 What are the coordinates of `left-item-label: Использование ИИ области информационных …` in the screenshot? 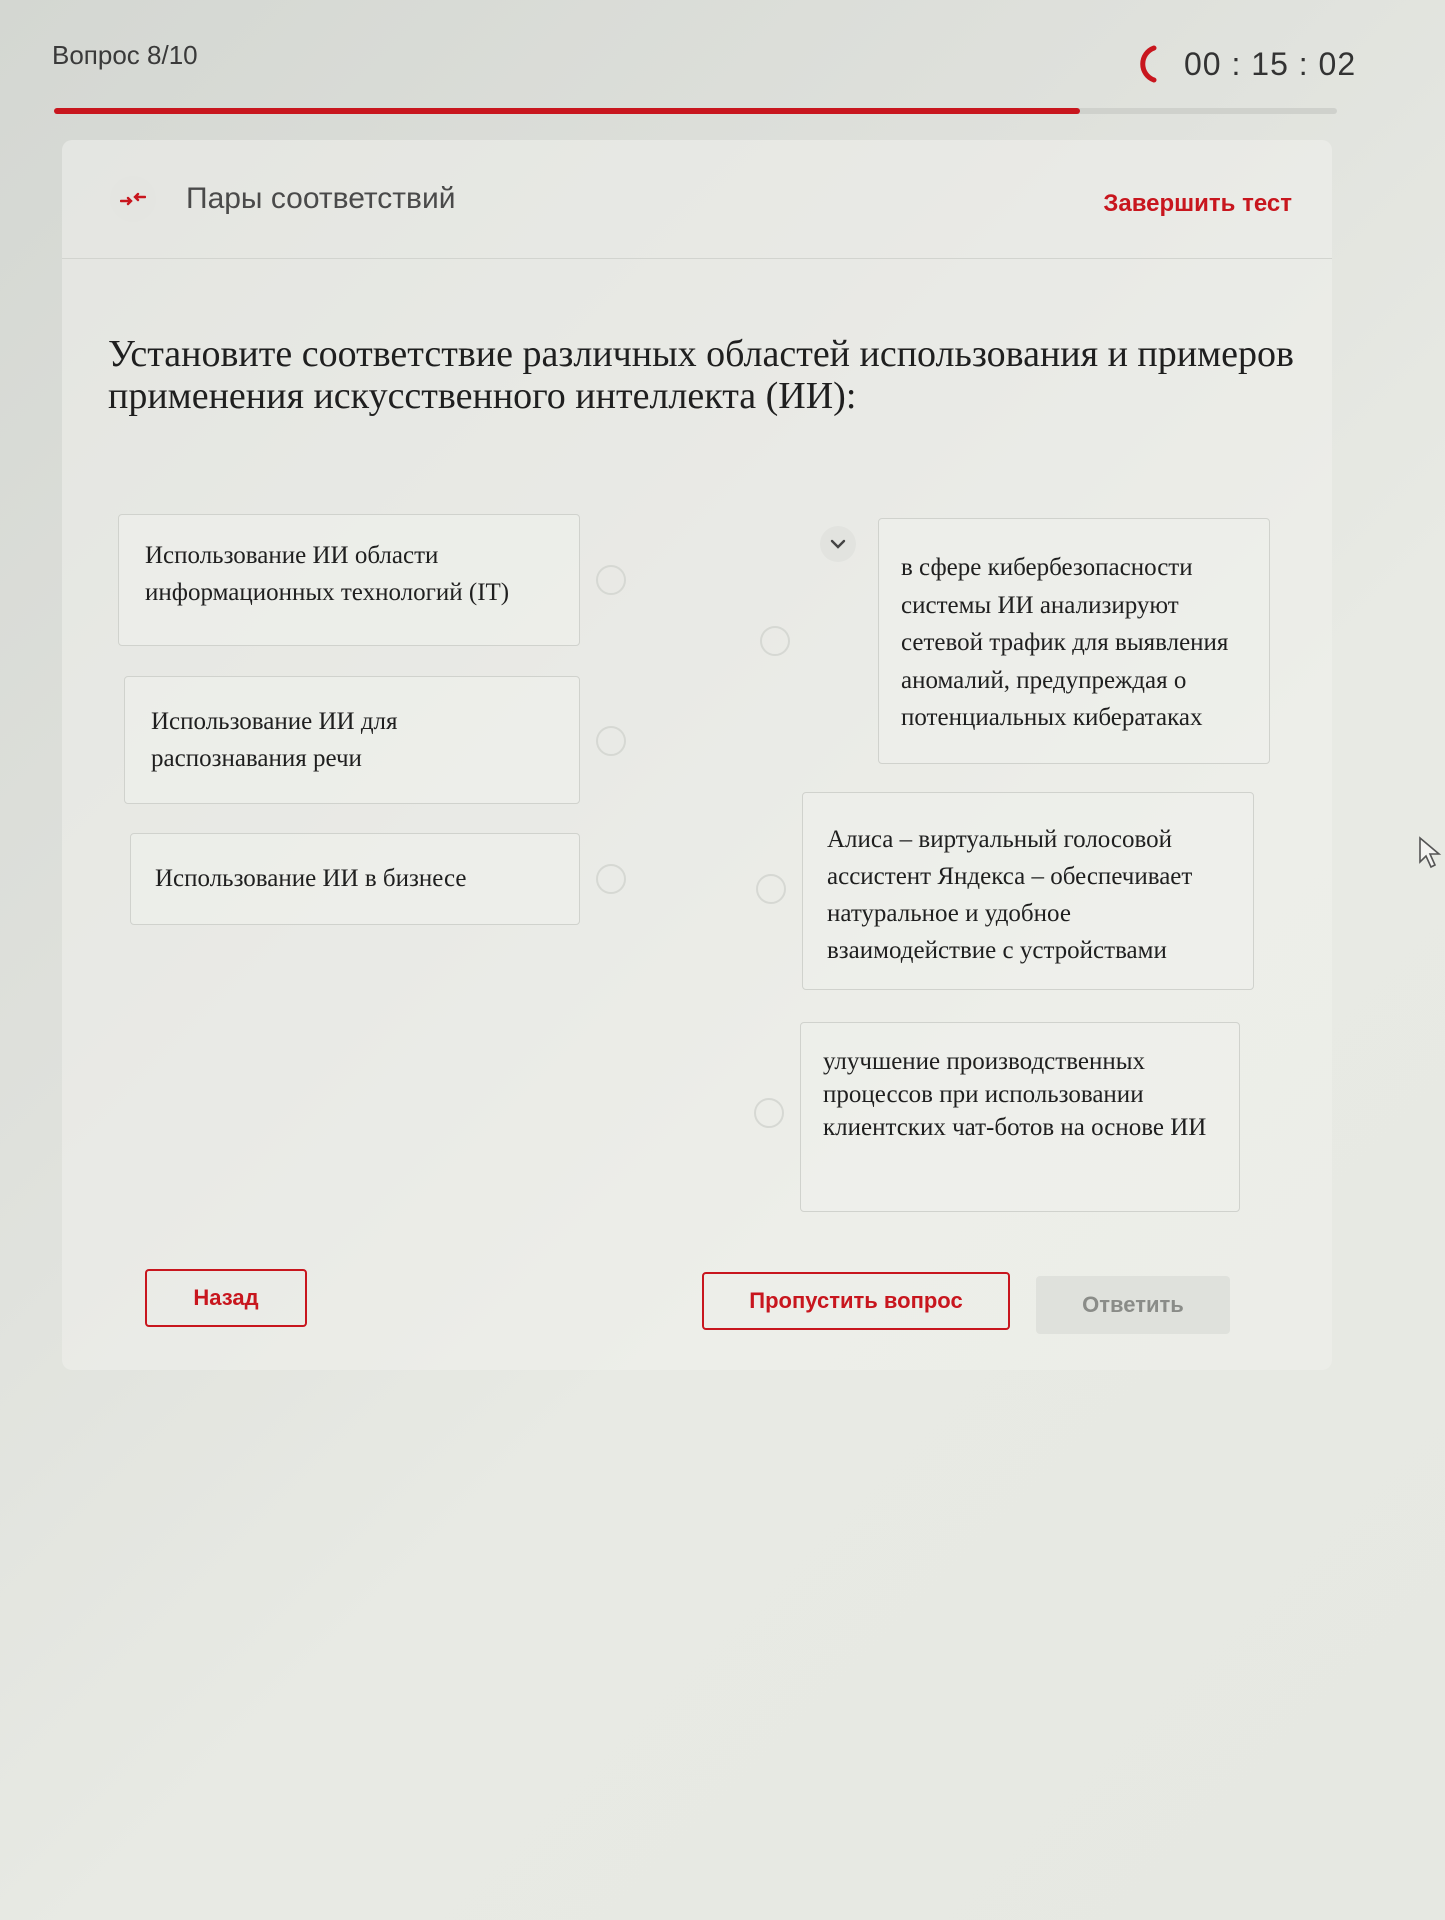 It's located at (327, 574).